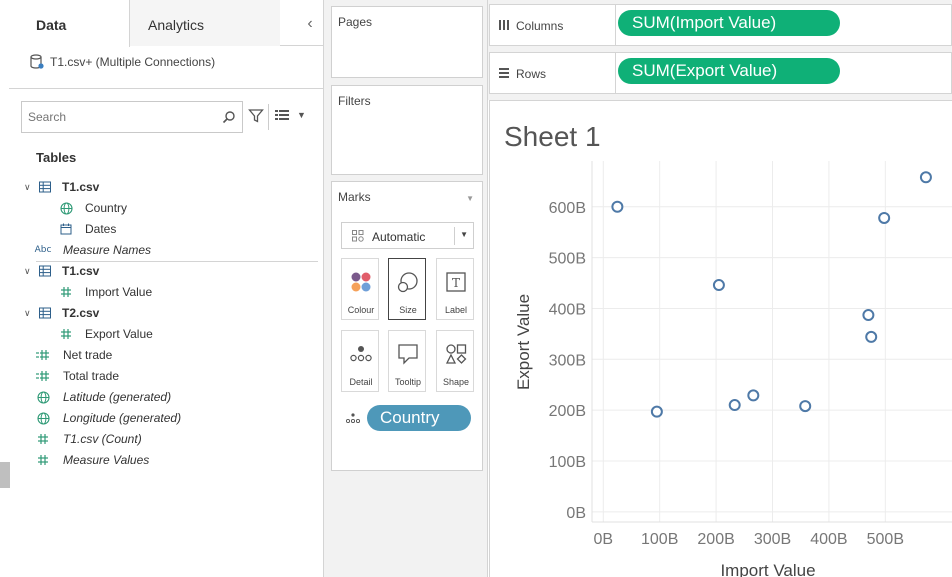 This screenshot has width=952, height=577. What do you see at coordinates (102, 439) in the screenshot?
I see `field-label: T1.csv (Count)` at bounding box center [102, 439].